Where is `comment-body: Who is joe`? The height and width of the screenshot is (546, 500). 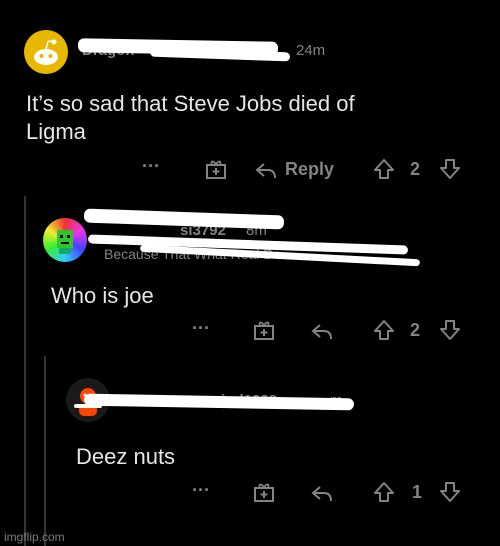
comment-body: Who is joe is located at coordinates (102, 295).